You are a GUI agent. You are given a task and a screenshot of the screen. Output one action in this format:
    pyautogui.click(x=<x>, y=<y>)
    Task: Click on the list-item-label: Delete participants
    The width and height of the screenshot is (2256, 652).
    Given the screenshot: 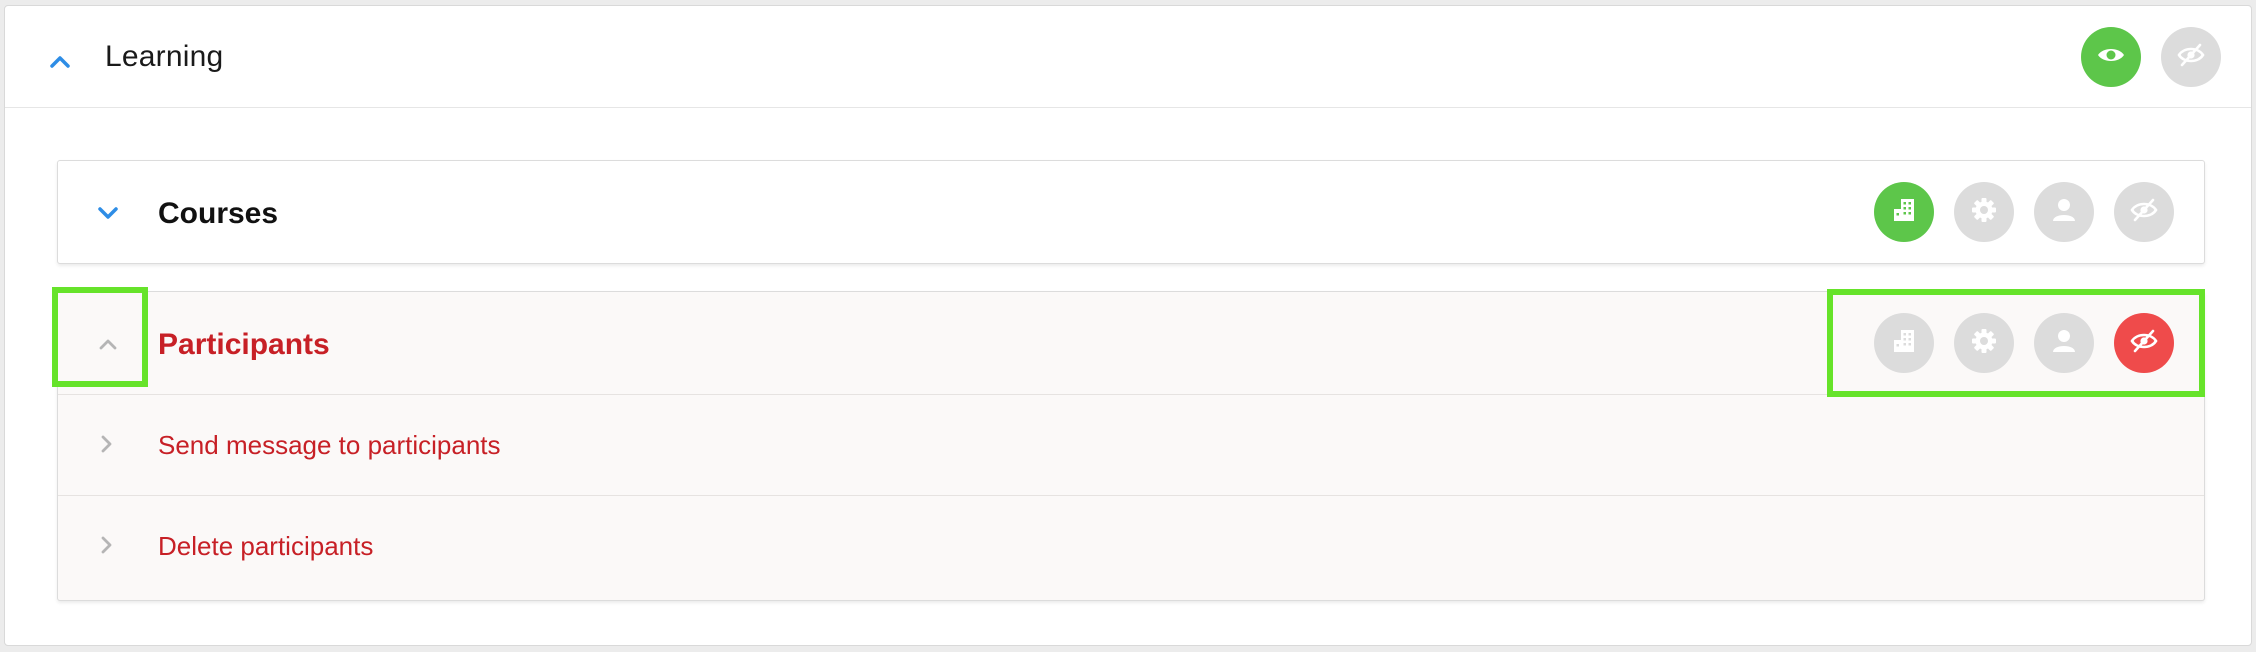 What is the action you would take?
    pyautogui.click(x=265, y=546)
    